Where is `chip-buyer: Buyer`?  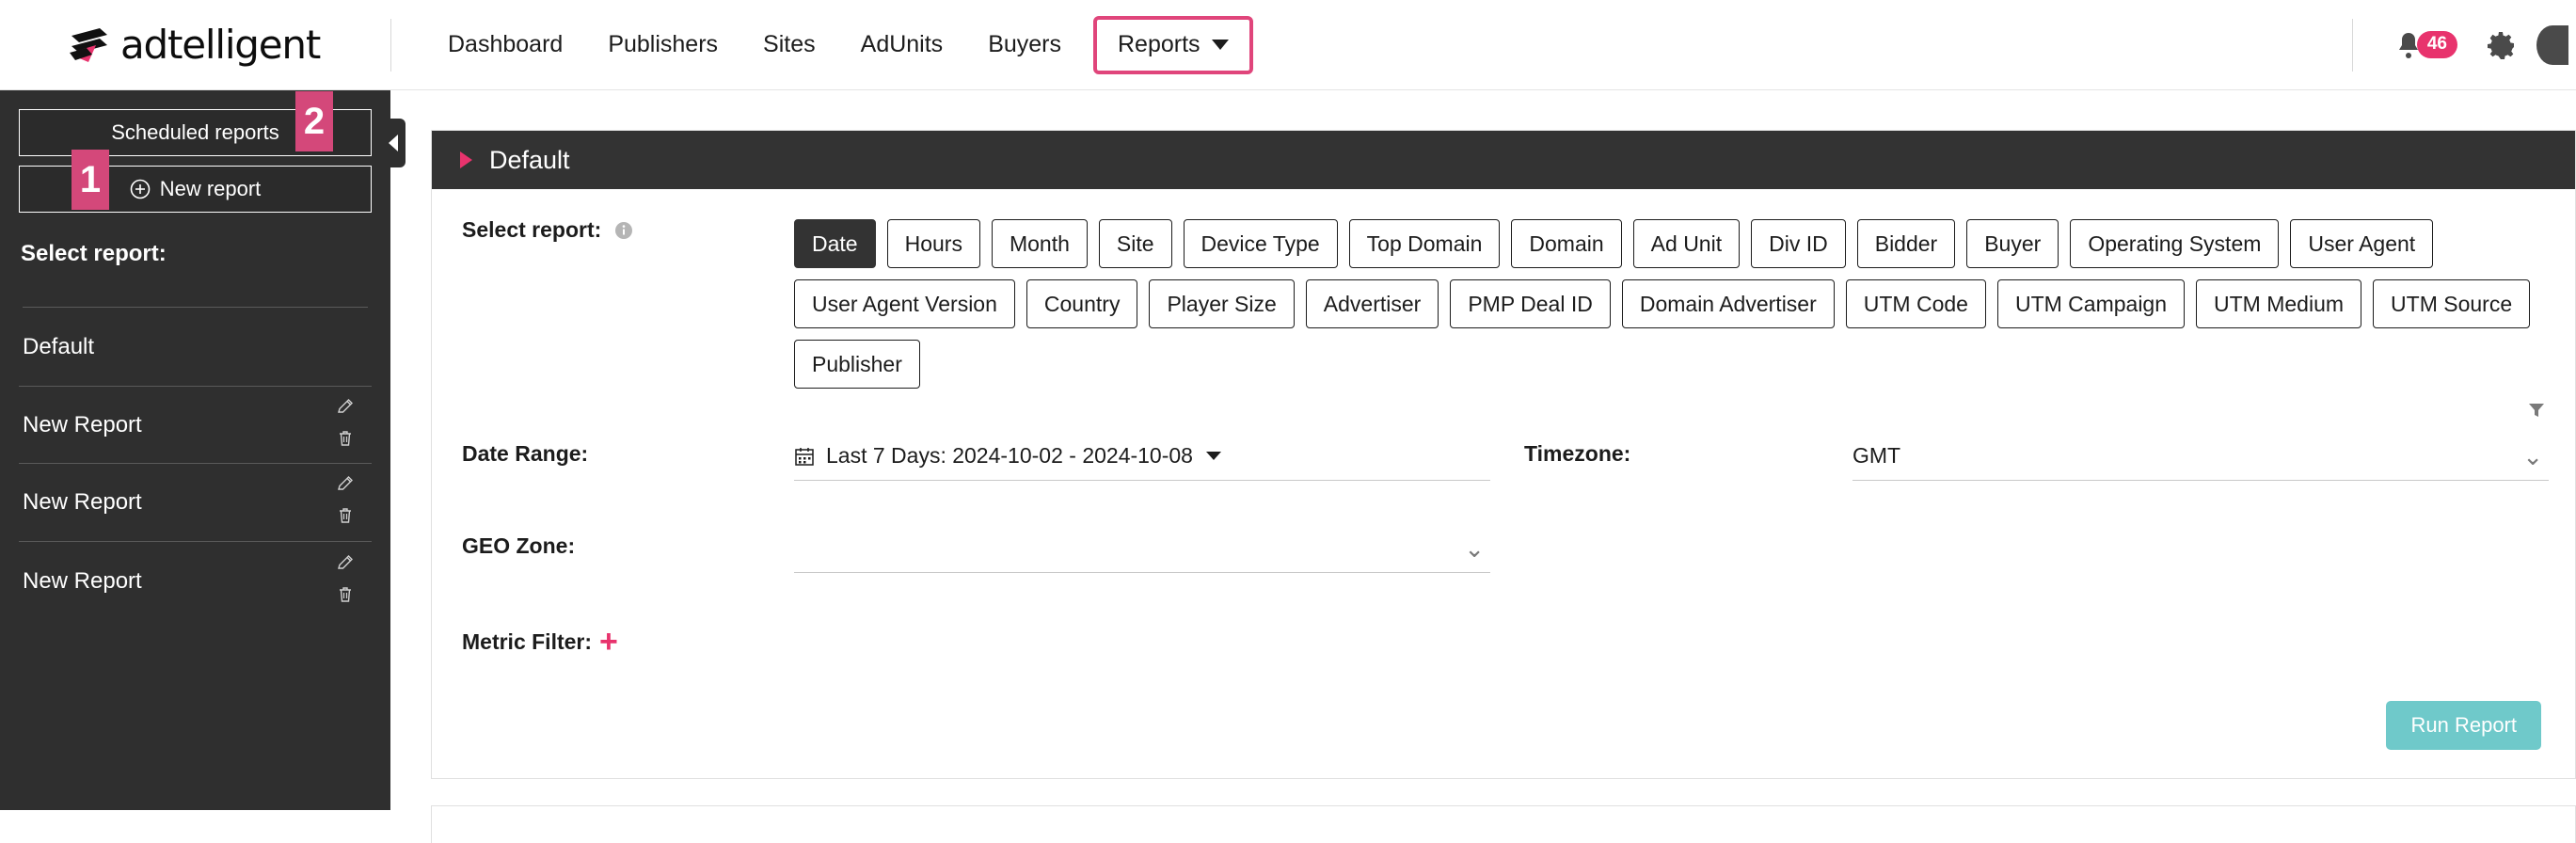
chip-buyer: Buyer is located at coordinates (2012, 243).